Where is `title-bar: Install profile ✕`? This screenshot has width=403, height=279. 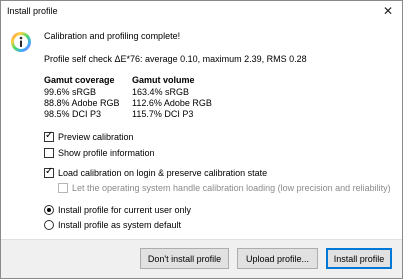
title-bar: Install profile ✕ is located at coordinates (201, 11).